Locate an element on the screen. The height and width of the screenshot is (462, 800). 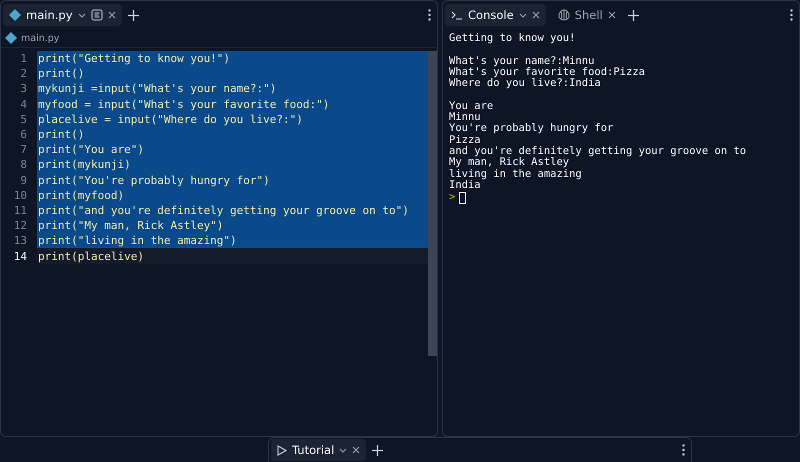
tab-label: Console is located at coordinates (491, 15).